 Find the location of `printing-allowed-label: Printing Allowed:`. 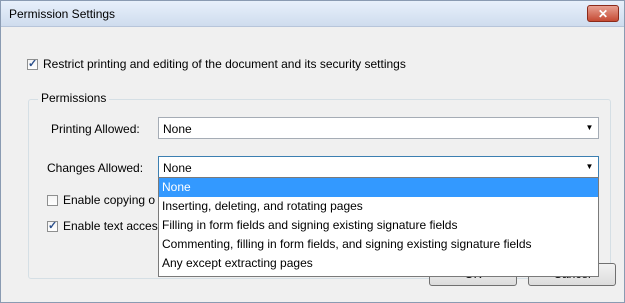

printing-allowed-label: Printing Allowed: is located at coordinates (95, 129).